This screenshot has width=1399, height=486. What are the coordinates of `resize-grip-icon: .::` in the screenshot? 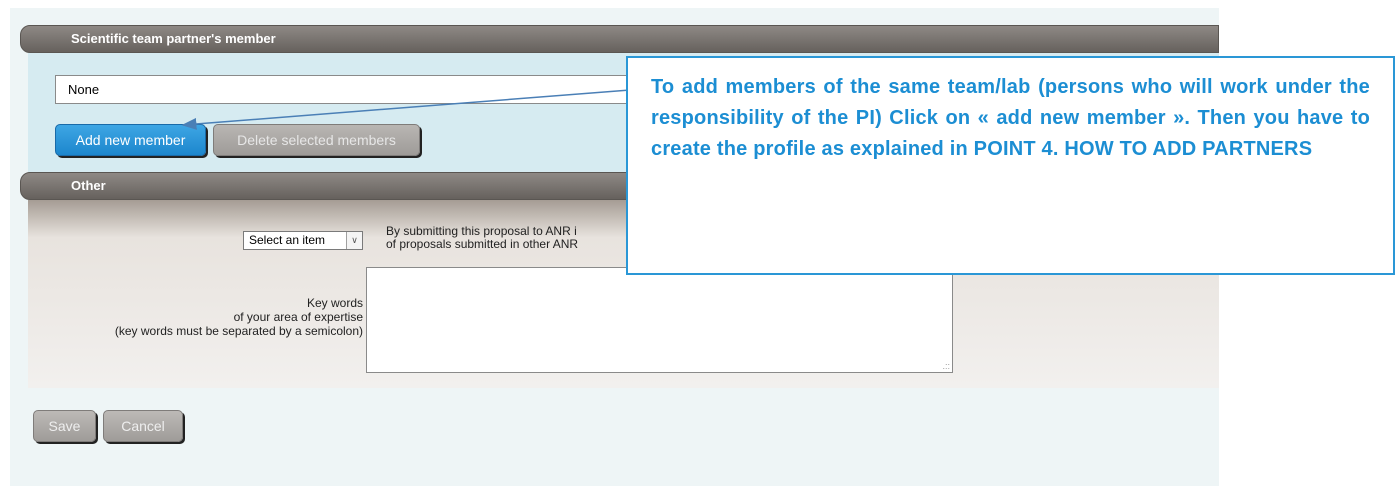 It's located at (946, 366).